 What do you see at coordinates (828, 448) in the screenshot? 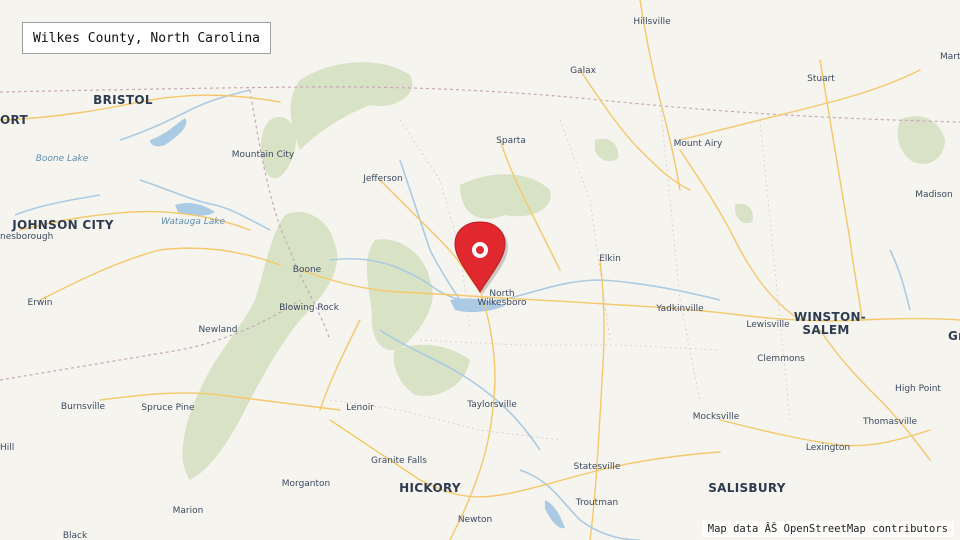
I see `place-label: Lexington` at bounding box center [828, 448].